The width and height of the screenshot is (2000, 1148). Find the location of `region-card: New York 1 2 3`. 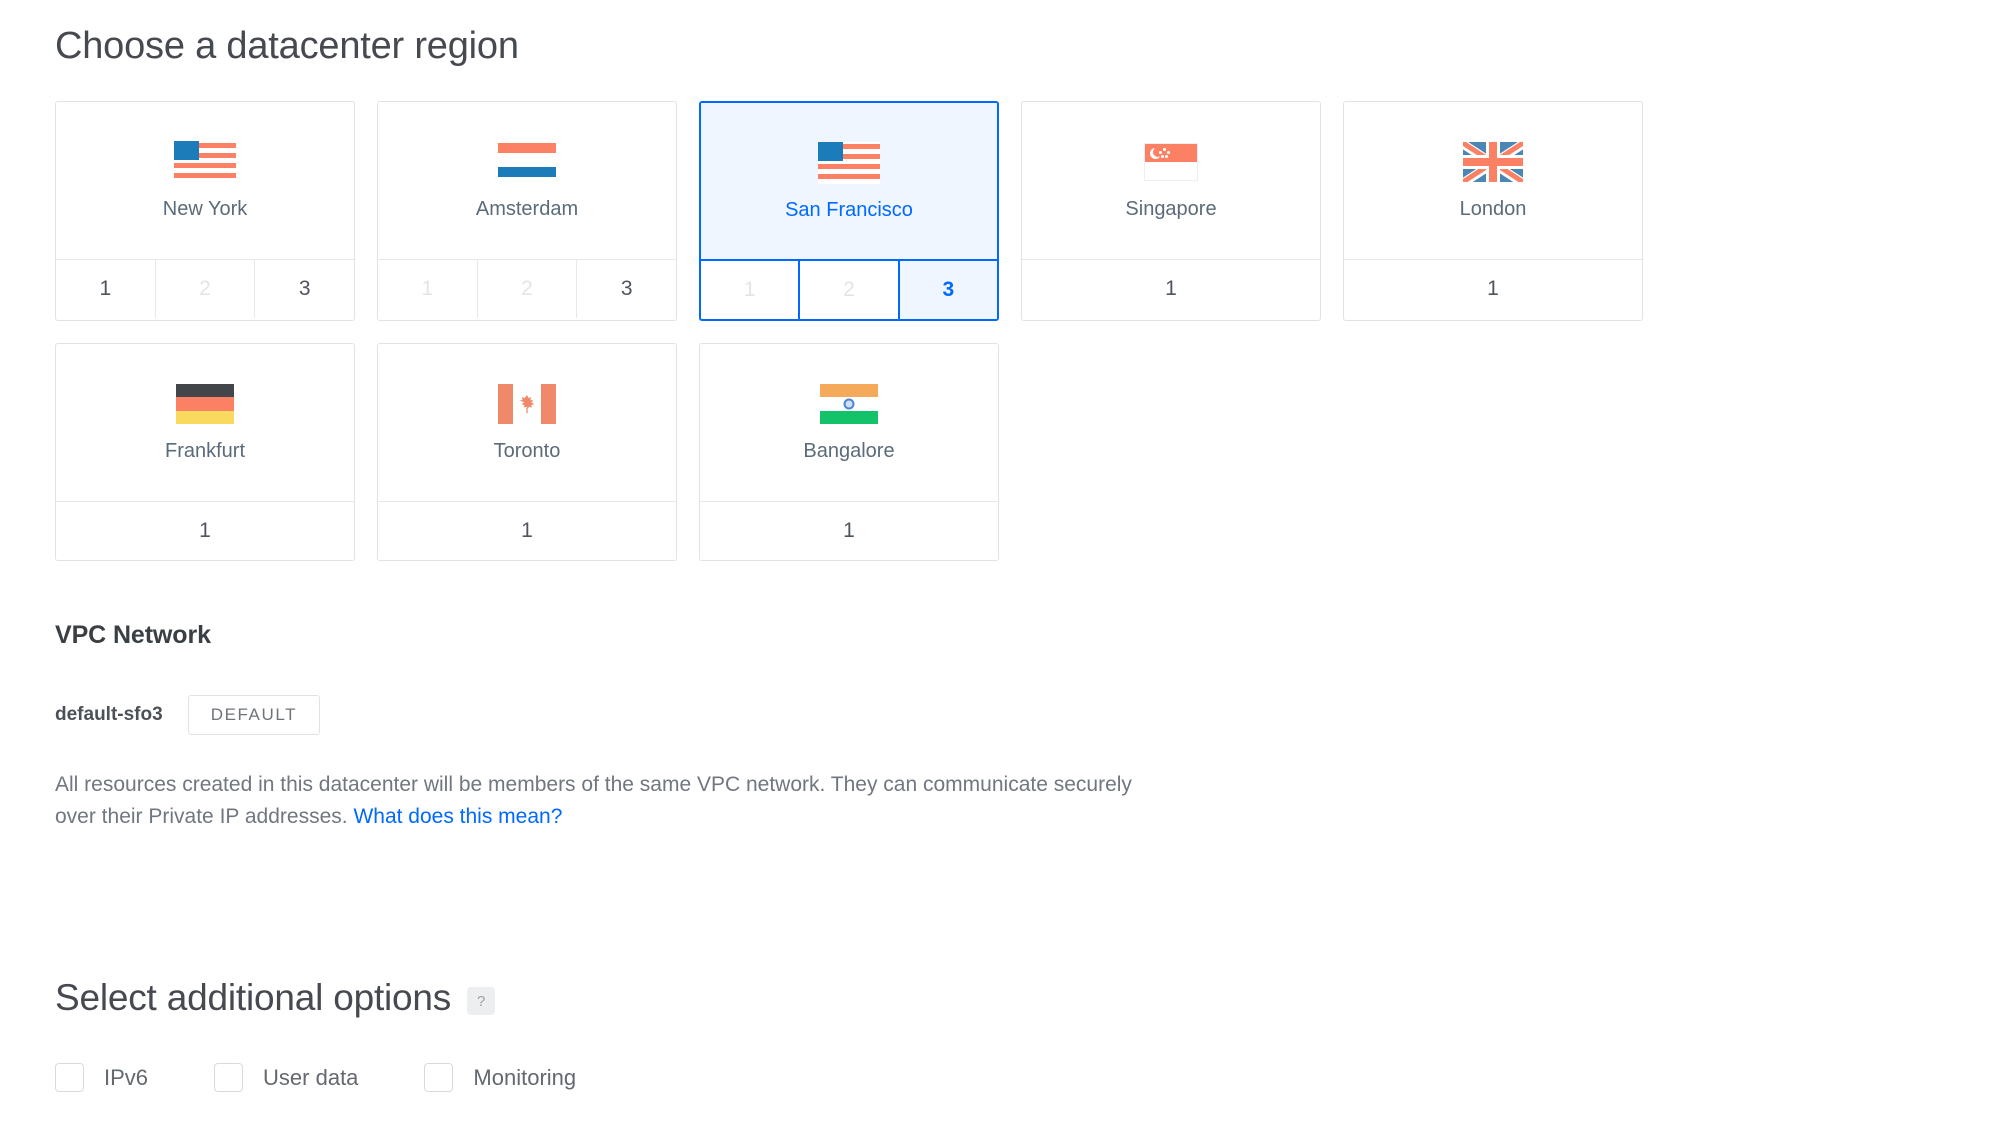

region-card: New York 1 2 3 is located at coordinates (205, 211).